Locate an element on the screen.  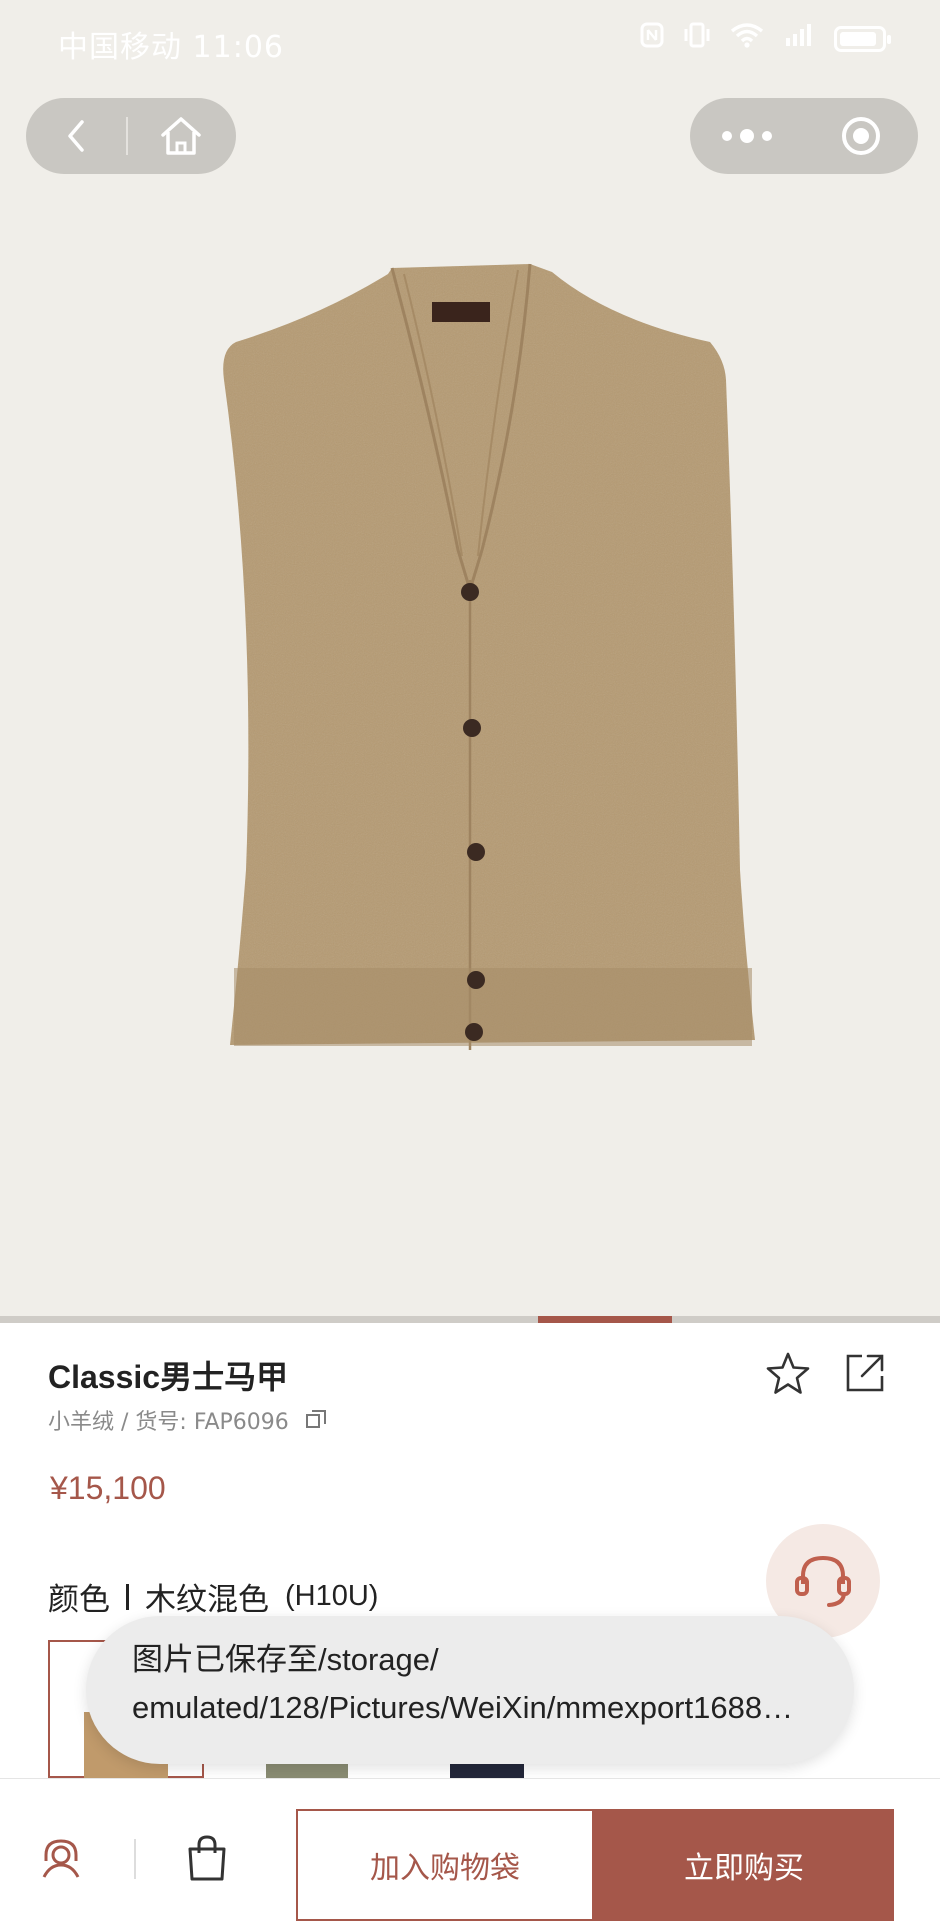
back-icon is located at coordinates (76, 136).